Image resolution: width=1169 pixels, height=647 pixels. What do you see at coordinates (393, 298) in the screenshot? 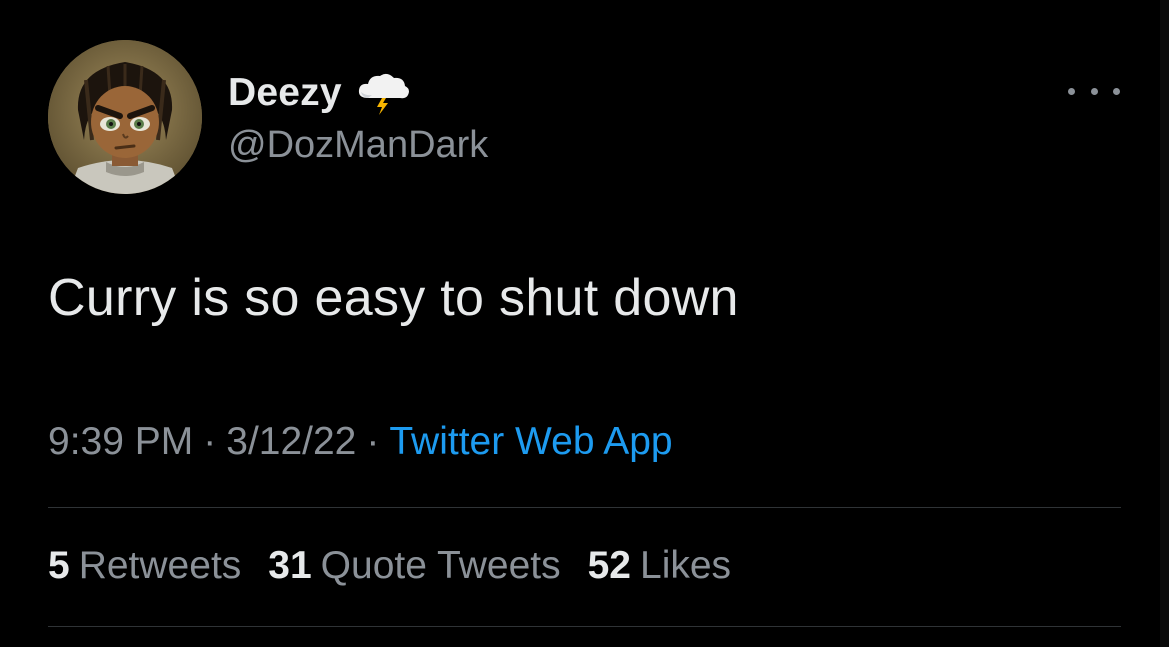
I see `tweet-text: Curry is so easy to shut down` at bounding box center [393, 298].